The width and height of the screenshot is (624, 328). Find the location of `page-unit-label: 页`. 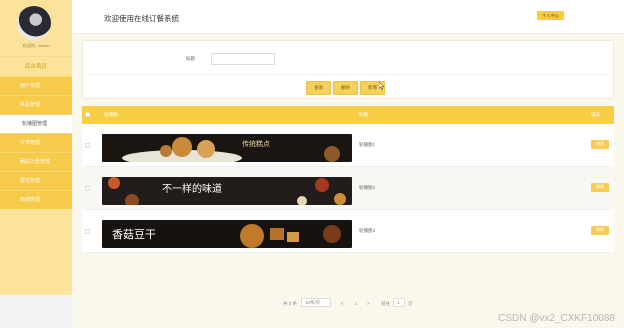

page-unit-label: 页 is located at coordinates (410, 303).